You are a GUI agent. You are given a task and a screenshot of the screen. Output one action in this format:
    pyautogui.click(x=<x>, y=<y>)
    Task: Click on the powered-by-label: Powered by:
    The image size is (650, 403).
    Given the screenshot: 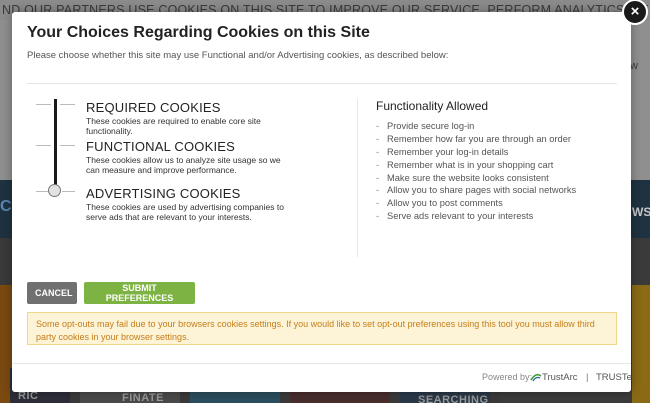 What is the action you would take?
    pyautogui.click(x=507, y=377)
    